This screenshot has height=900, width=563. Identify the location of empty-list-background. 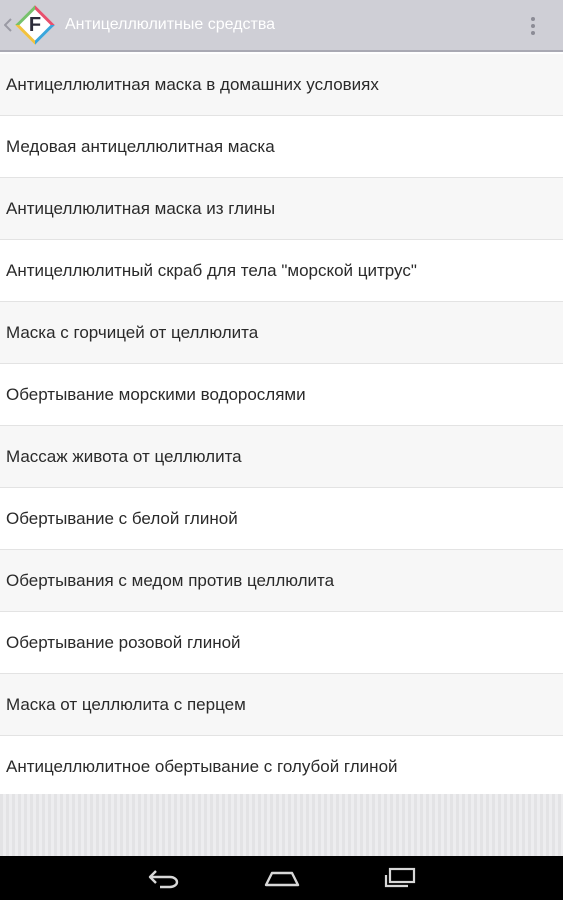
(281, 825).